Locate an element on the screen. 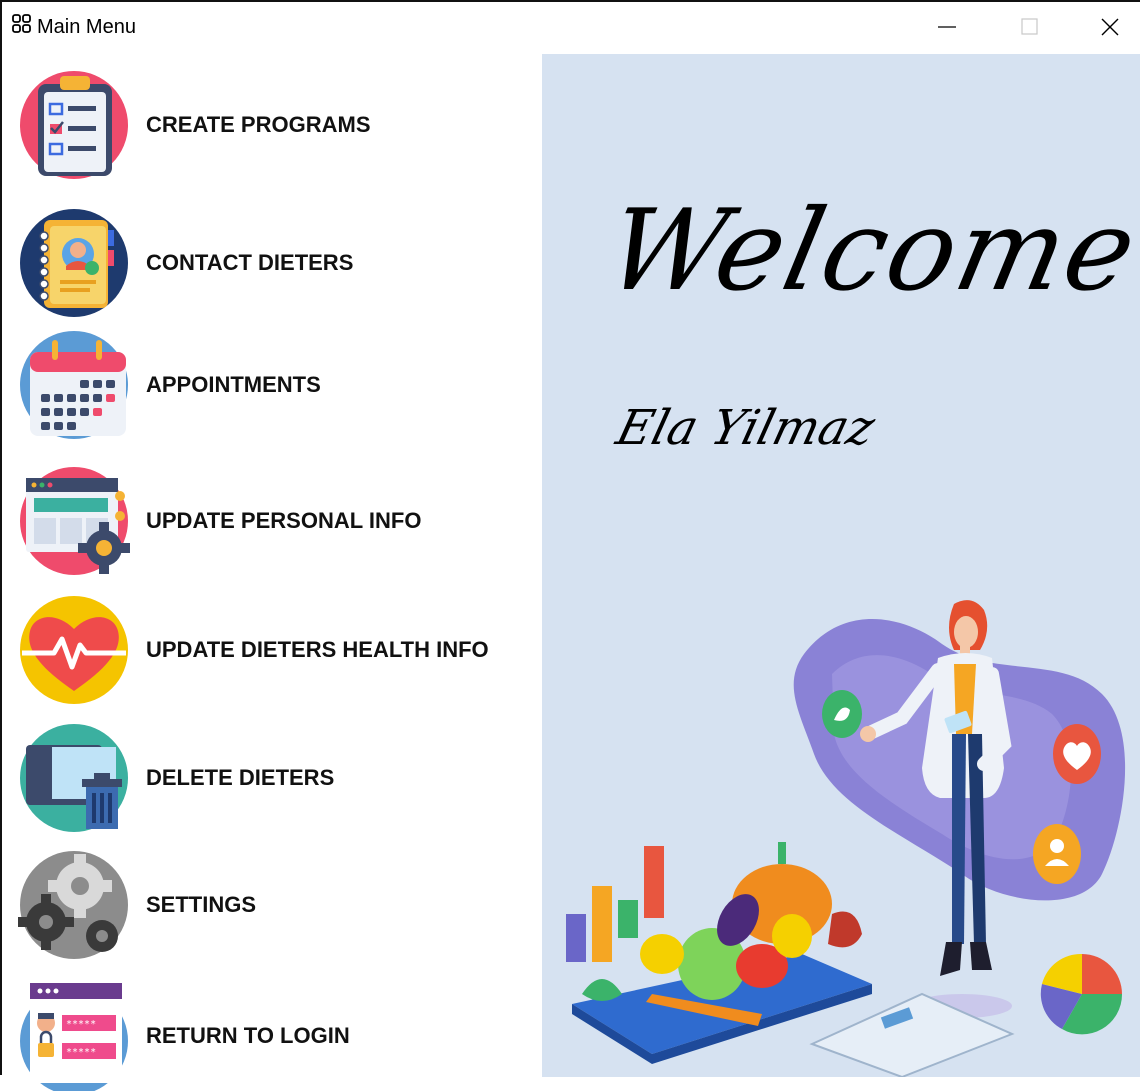 Image resolution: width=1140 pixels, height=1091 pixels. maximize-button is located at coordinates (1030, 27).